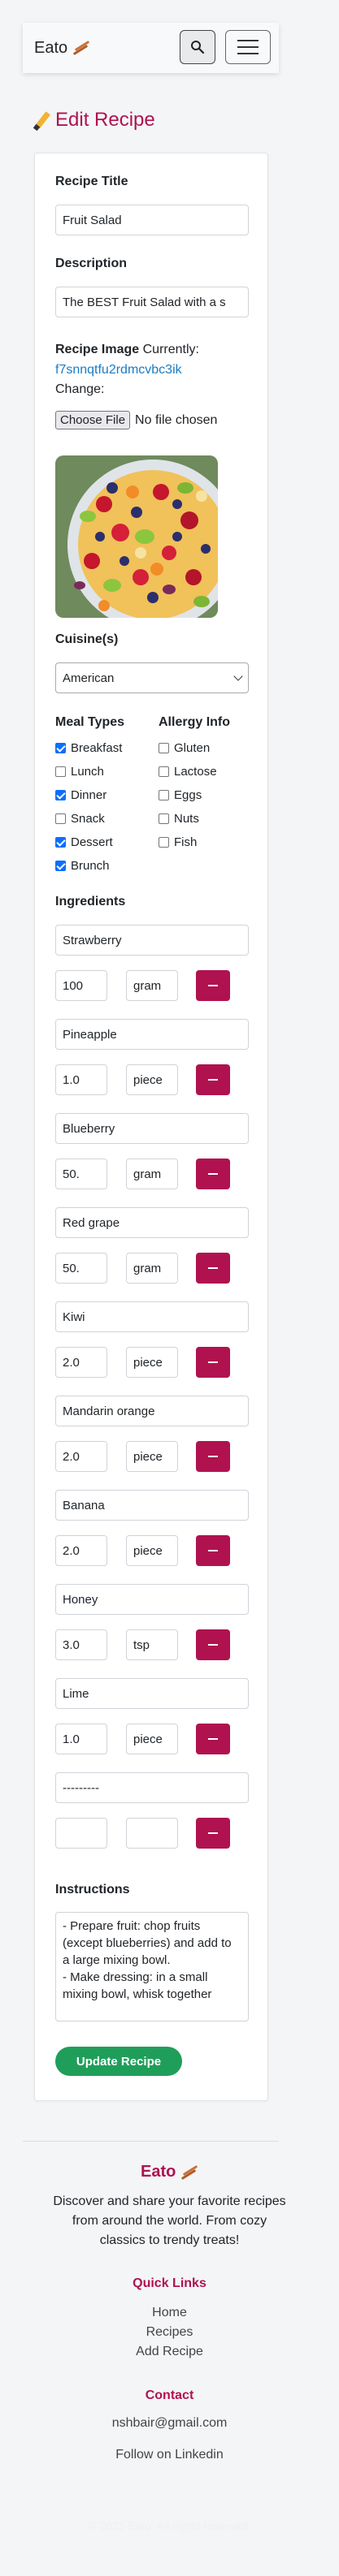 This screenshot has width=339, height=2576. Describe the element at coordinates (136, 536) in the screenshot. I see `fruit-salad-image` at that location.